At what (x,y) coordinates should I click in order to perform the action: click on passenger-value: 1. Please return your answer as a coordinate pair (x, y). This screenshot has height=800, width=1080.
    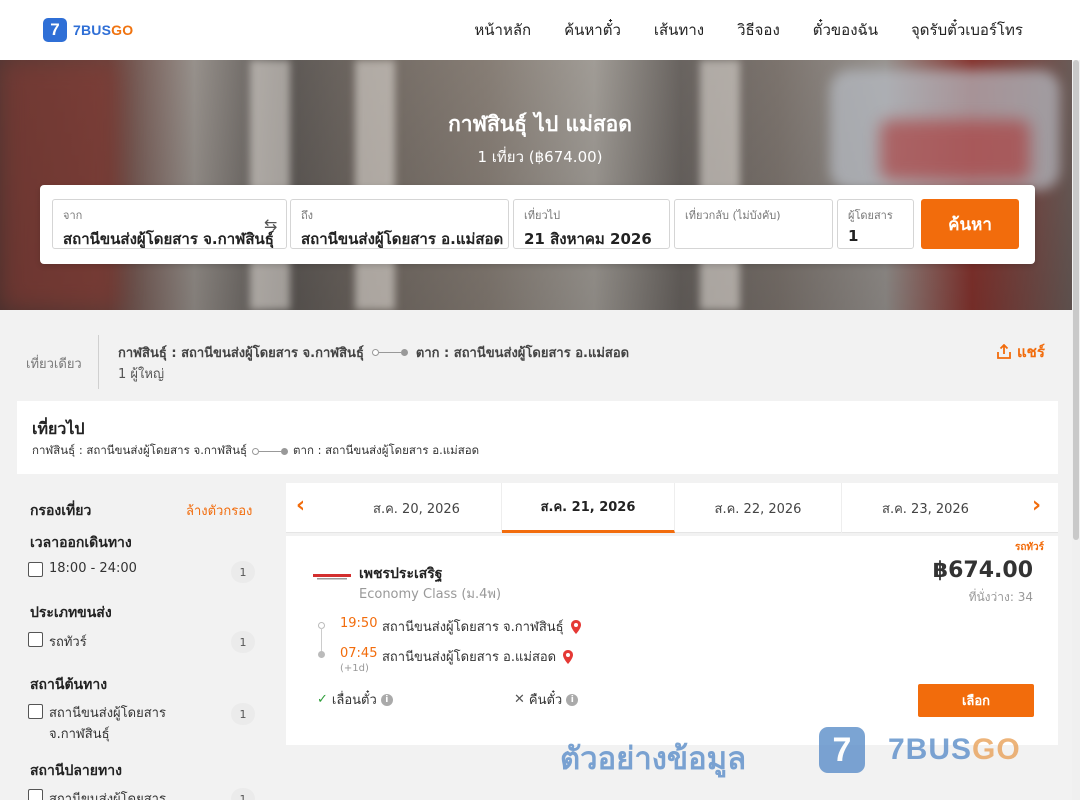
    Looking at the image, I should click on (853, 236).